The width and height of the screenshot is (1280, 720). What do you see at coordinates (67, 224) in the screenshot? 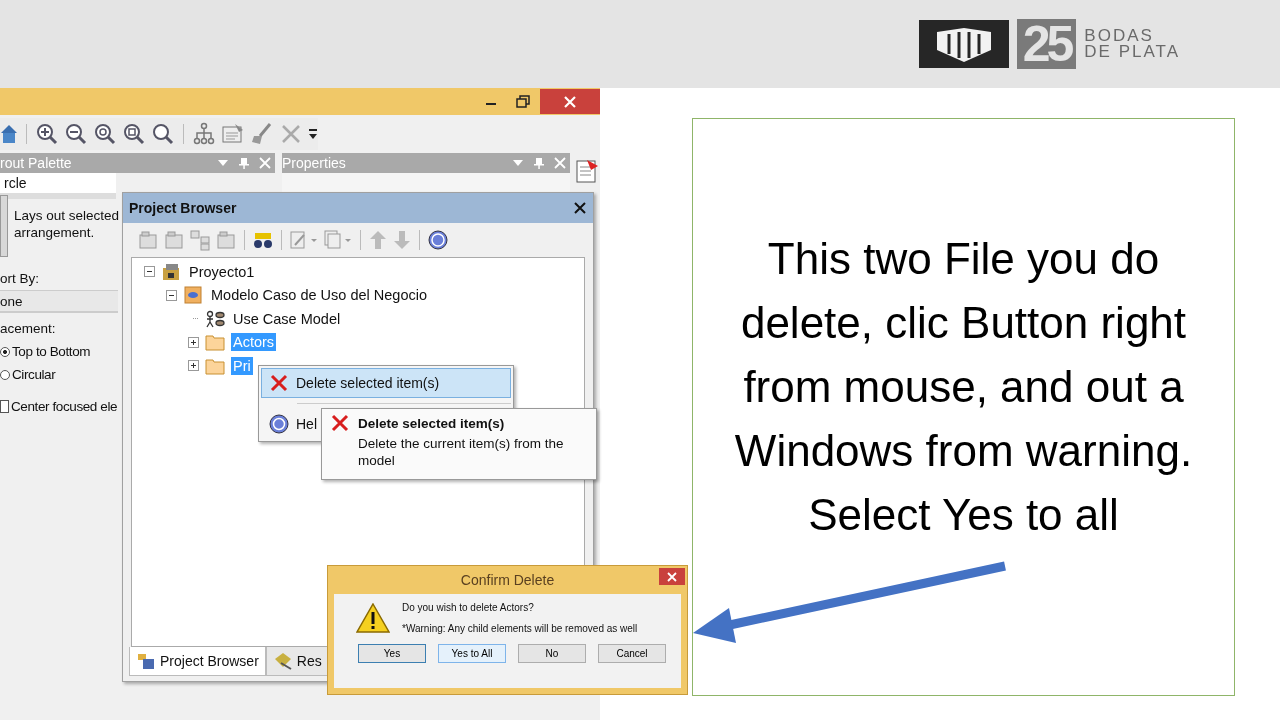
I see `description-text: Lays out selected arrangement.` at bounding box center [67, 224].